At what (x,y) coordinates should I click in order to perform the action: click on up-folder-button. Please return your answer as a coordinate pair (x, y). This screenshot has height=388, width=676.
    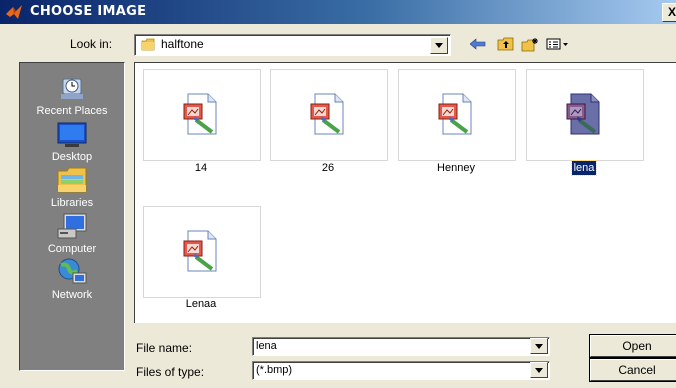
    Looking at the image, I should click on (505, 44).